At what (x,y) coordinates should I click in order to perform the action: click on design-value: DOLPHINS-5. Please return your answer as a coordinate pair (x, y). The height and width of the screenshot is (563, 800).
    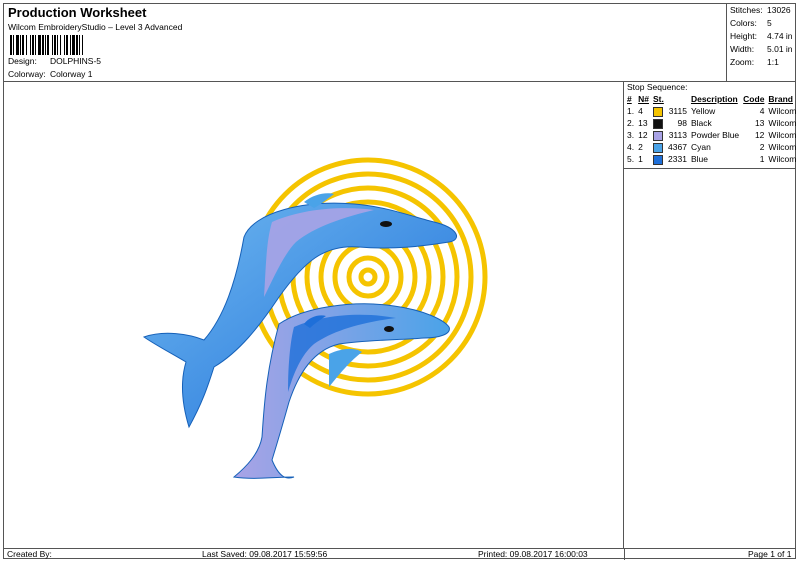
    Looking at the image, I should click on (76, 61).